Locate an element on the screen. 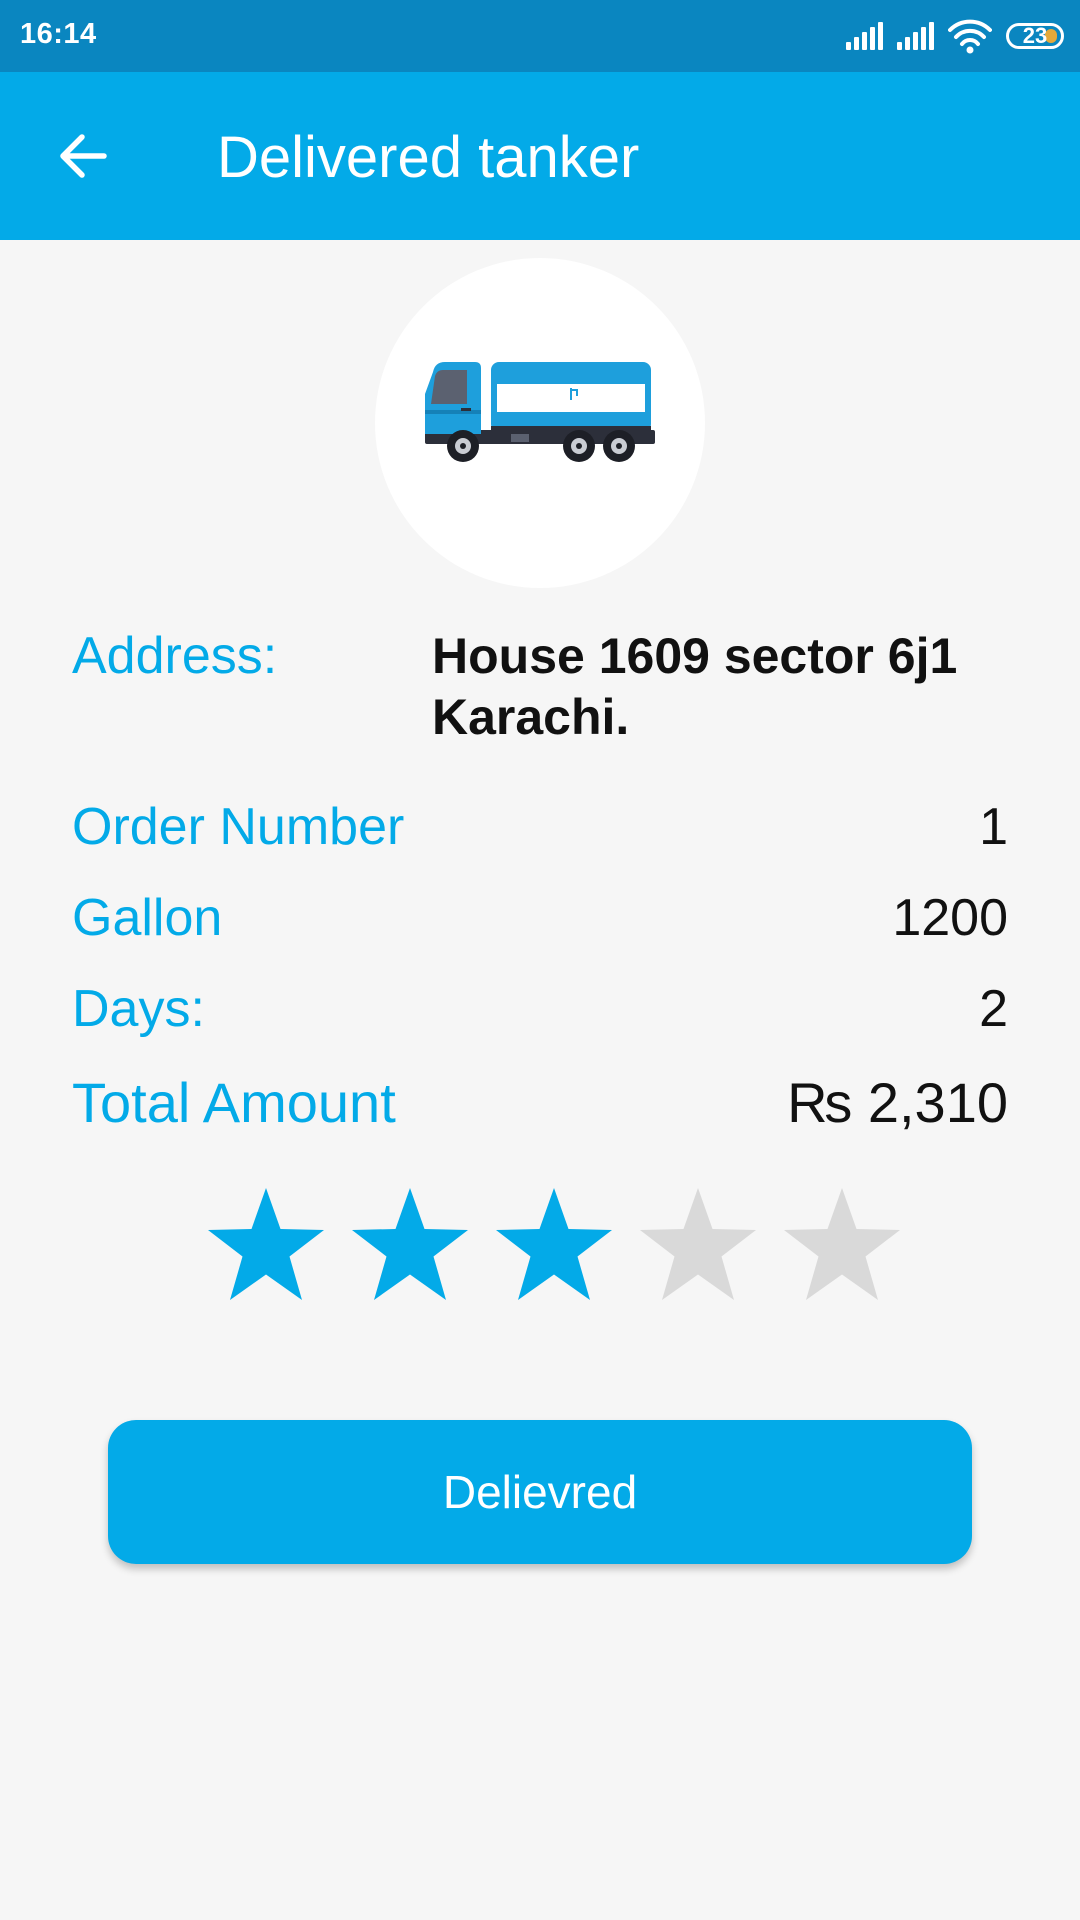 This screenshot has height=1920, width=1080. gallon-value: 1200 is located at coordinates (950, 918).